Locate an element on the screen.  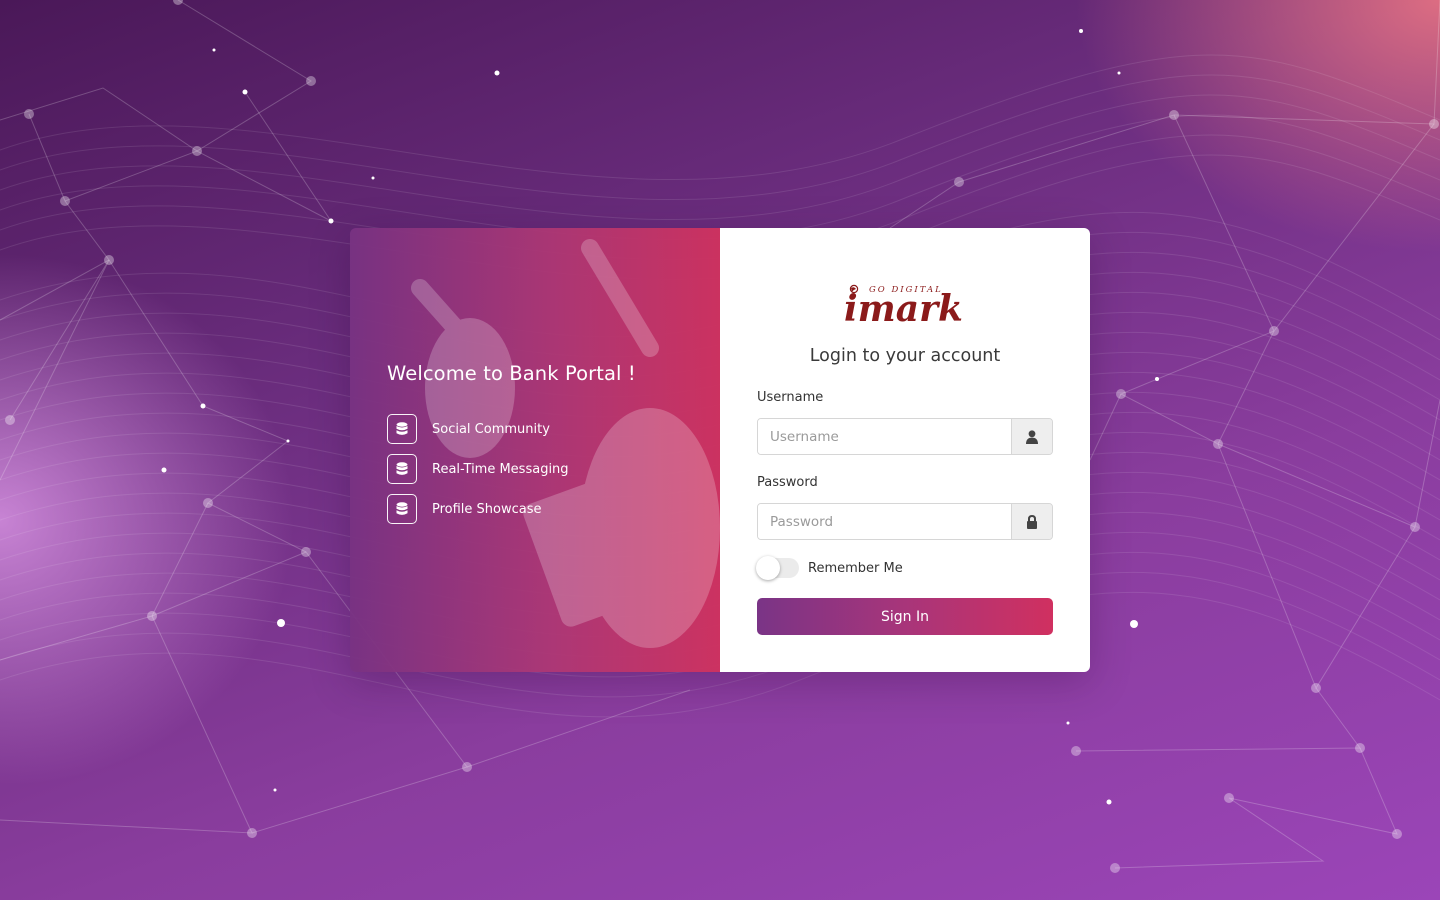
feature-item: Social Community is located at coordinates (478, 429).